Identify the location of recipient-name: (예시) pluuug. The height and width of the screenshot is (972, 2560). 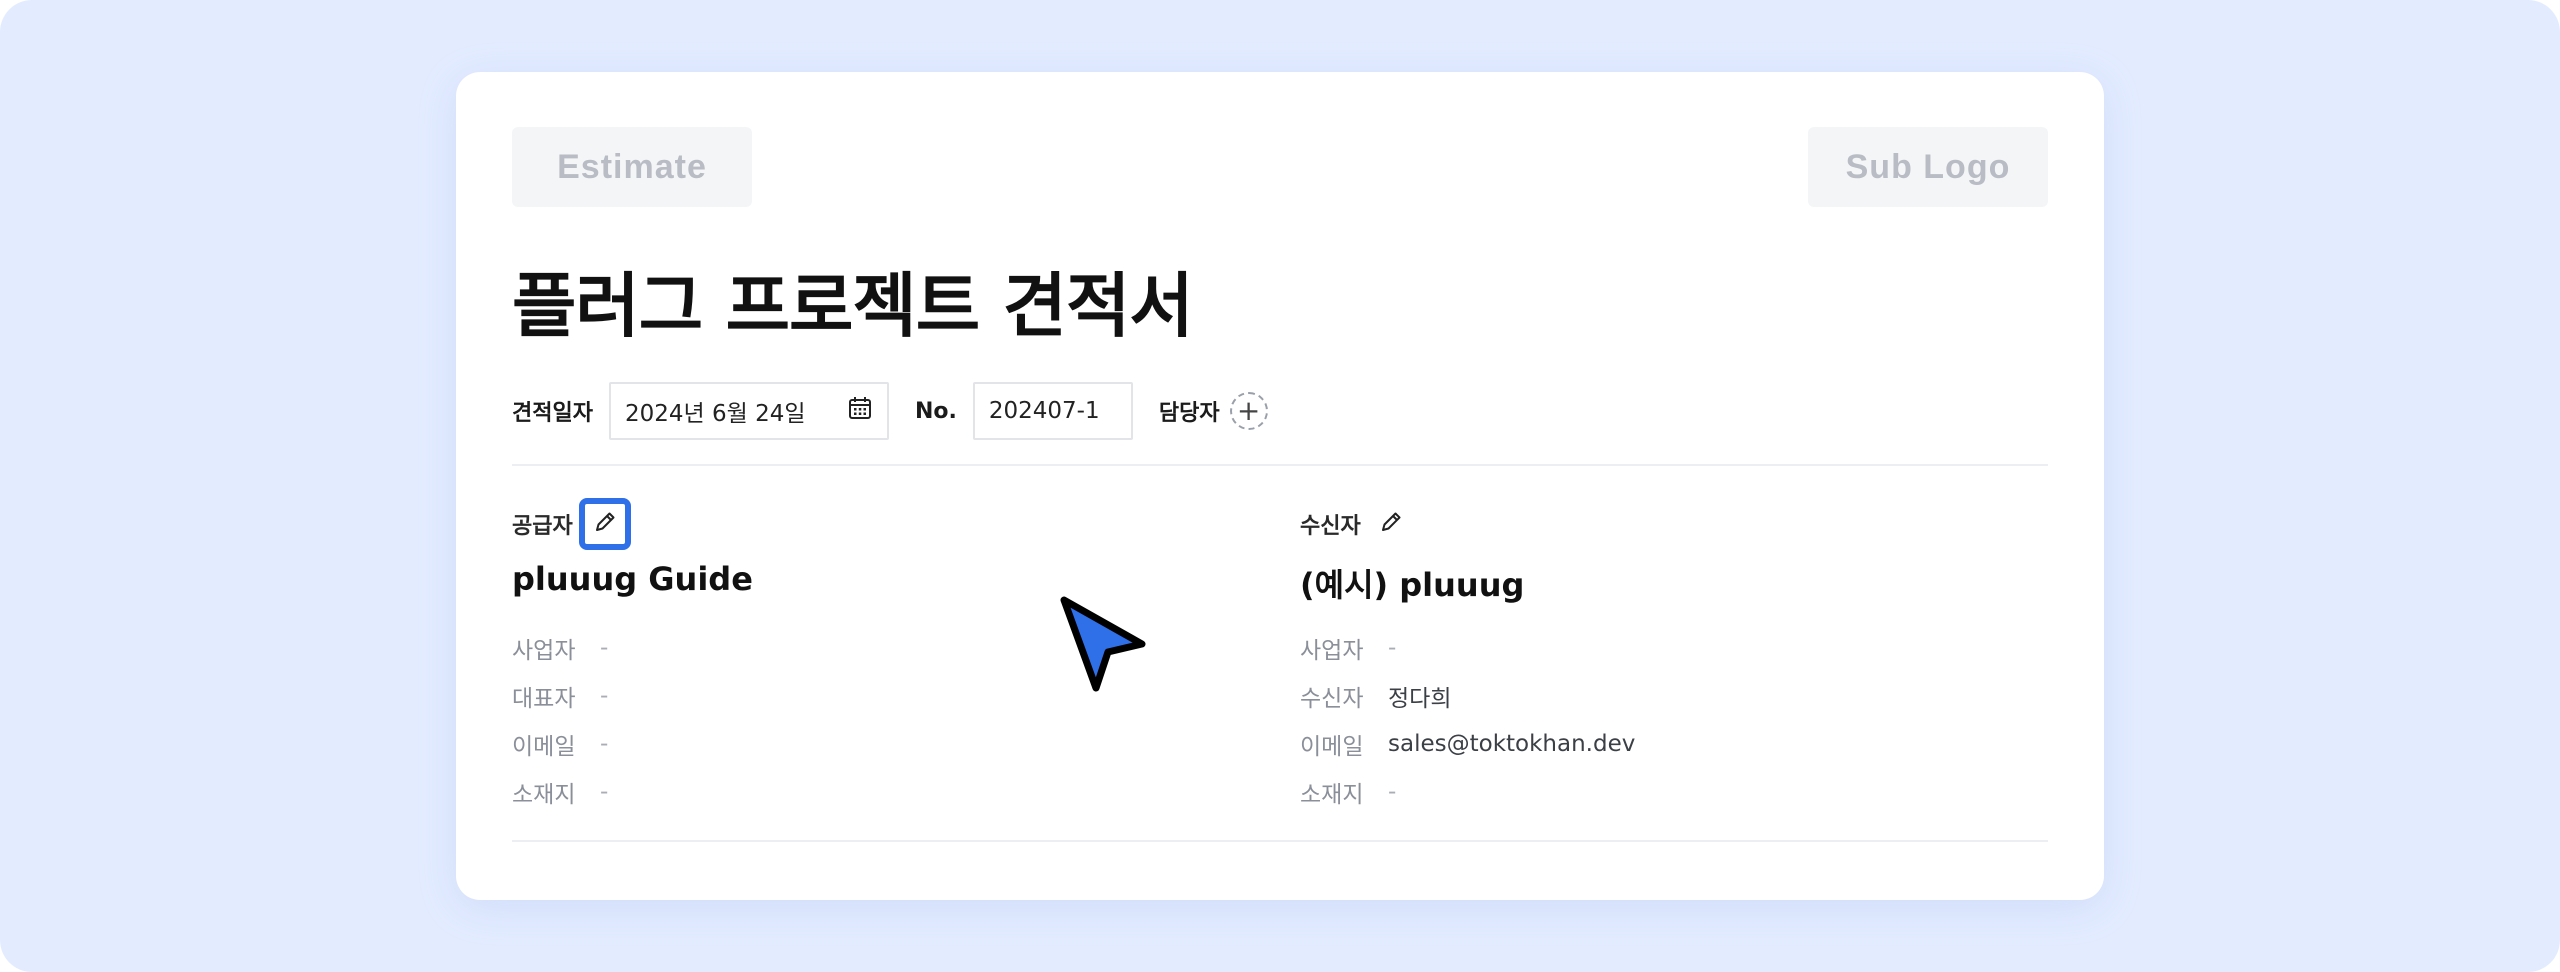
(1412, 585).